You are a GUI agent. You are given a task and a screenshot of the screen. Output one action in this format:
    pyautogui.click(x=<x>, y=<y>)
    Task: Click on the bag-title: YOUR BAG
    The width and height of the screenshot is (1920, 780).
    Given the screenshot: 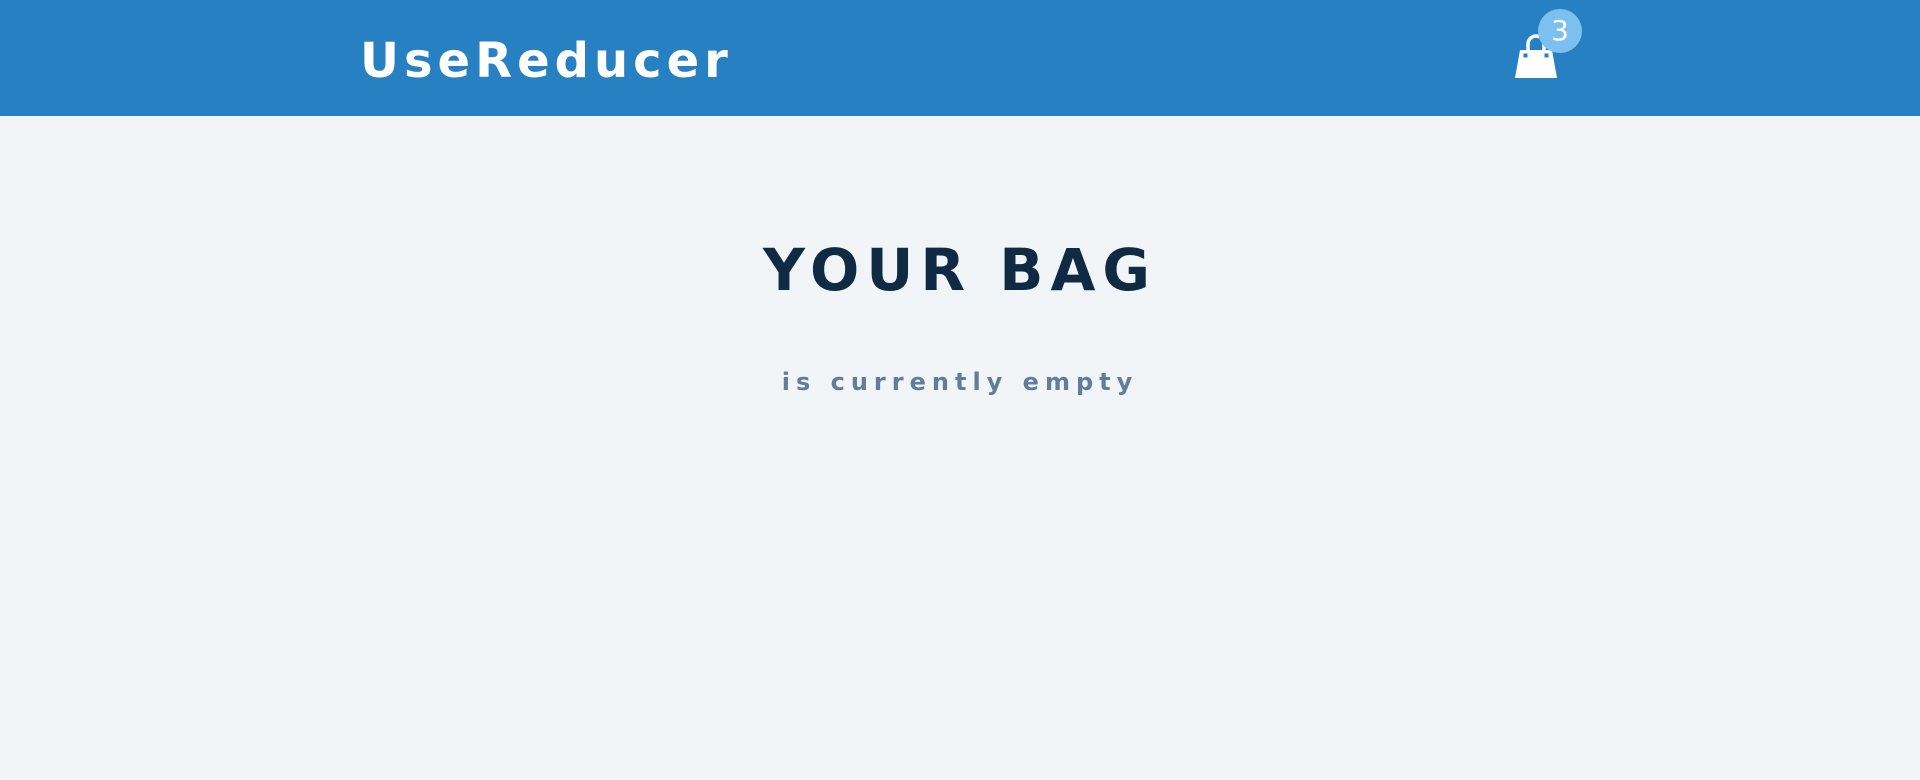 What is the action you would take?
    pyautogui.click(x=960, y=270)
    